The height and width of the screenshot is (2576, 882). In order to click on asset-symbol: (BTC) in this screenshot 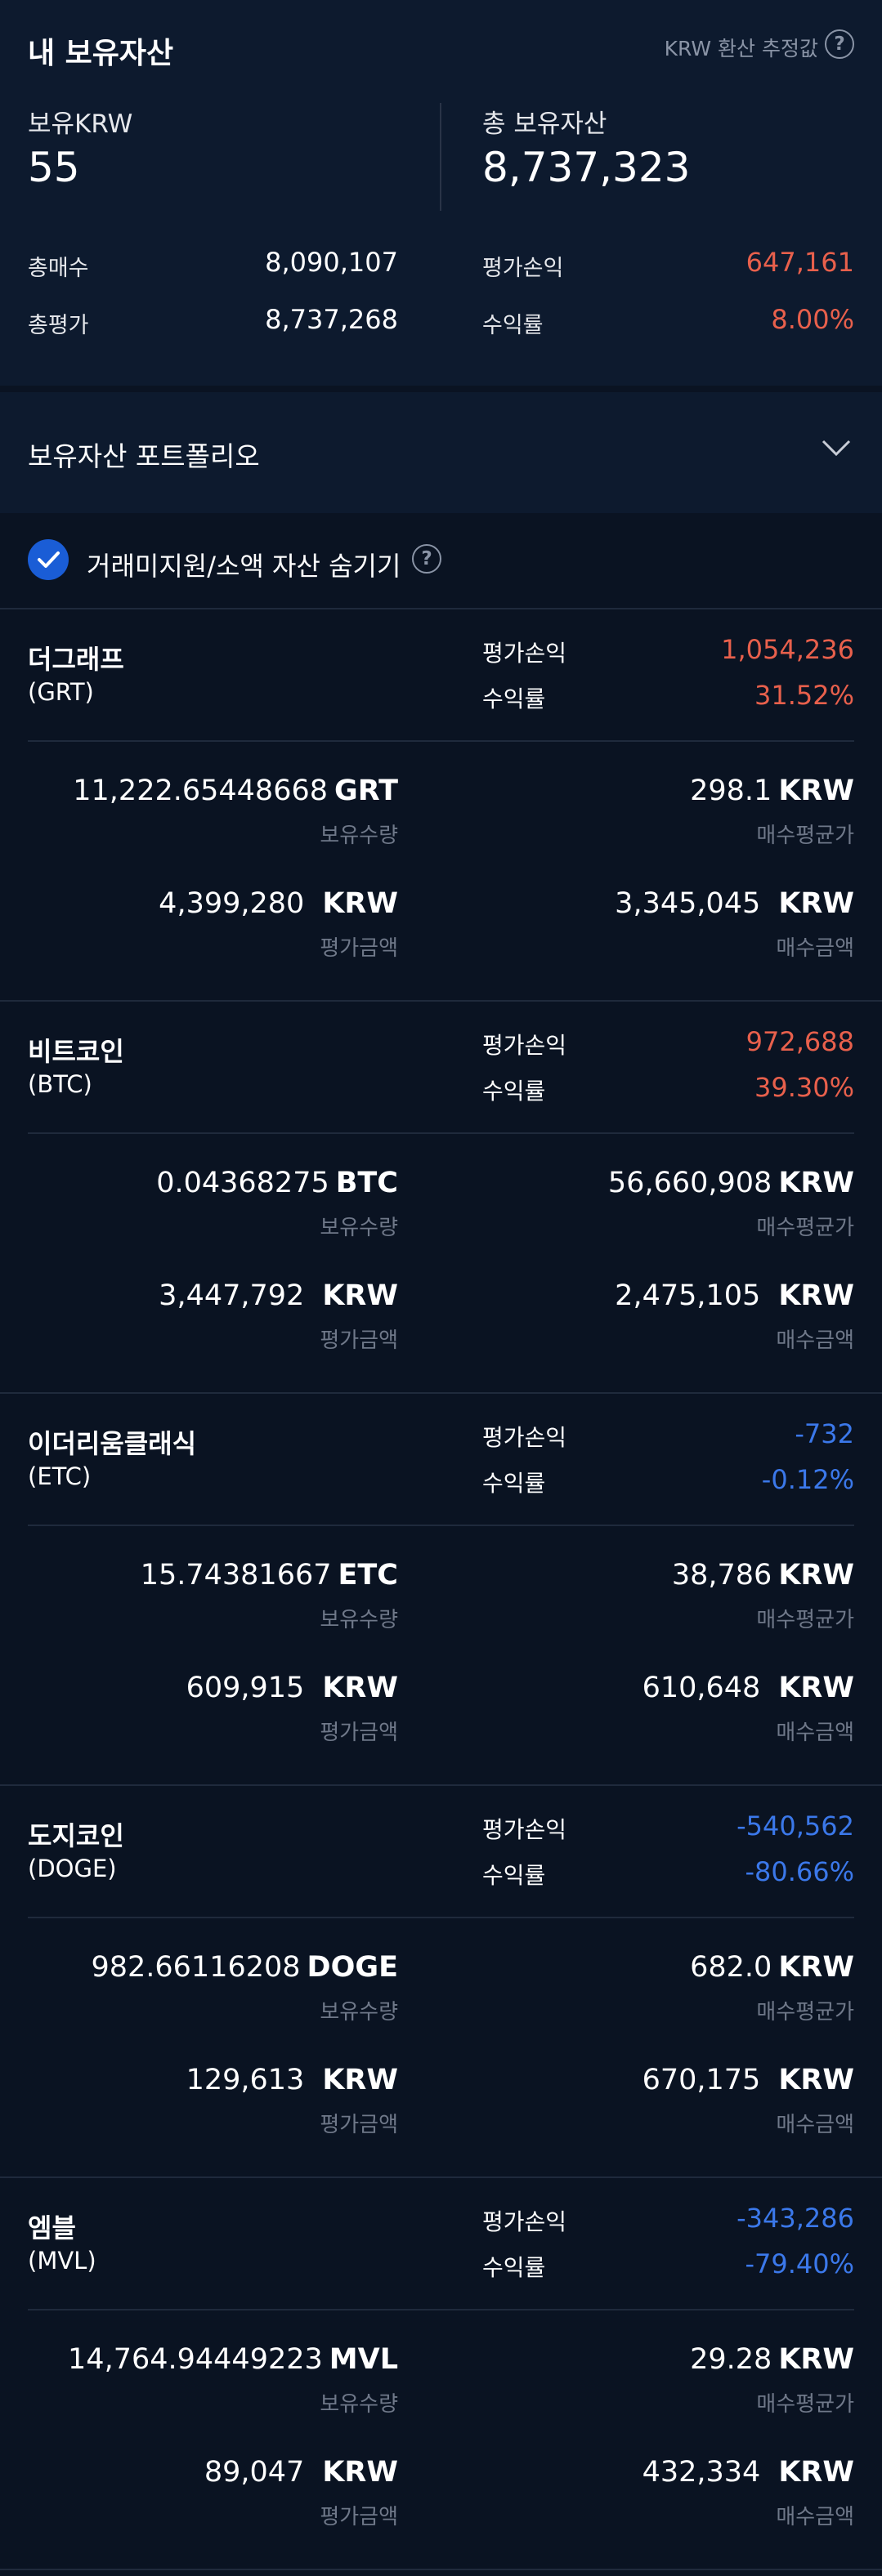, I will do `click(60, 1084)`.